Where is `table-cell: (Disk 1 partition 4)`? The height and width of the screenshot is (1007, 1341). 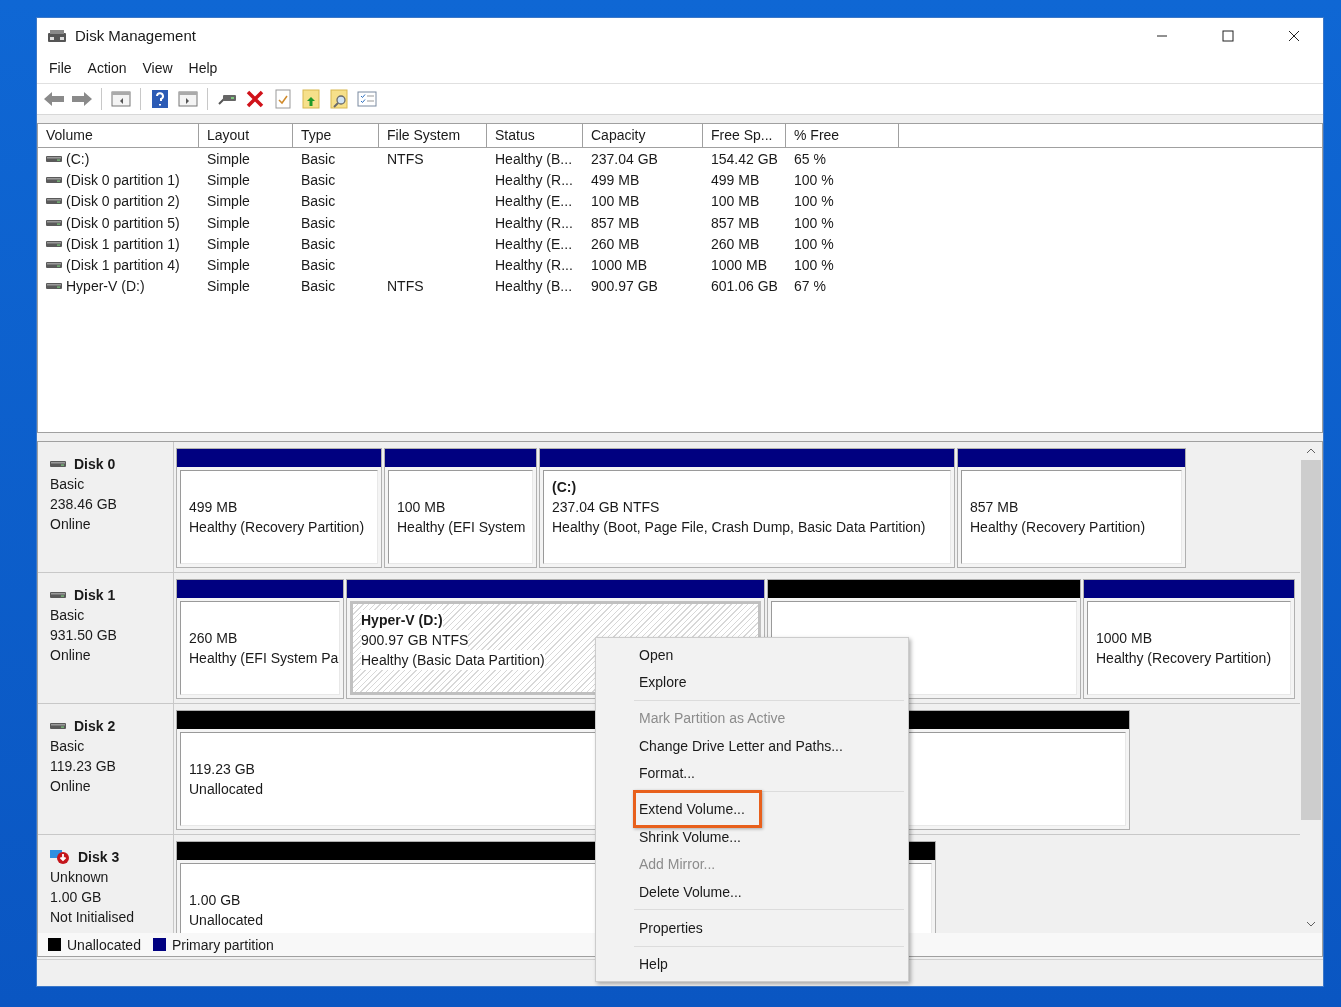 table-cell: (Disk 1 partition 4) is located at coordinates (123, 265).